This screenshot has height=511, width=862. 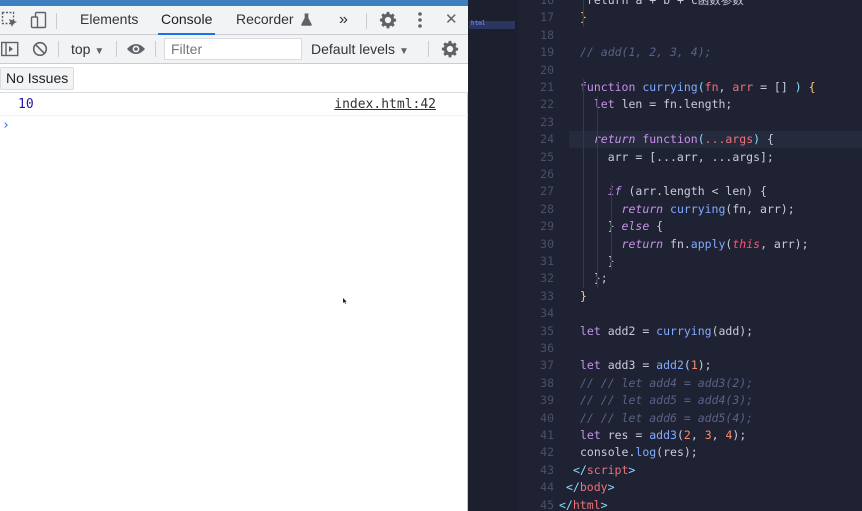 I want to click on code-line: 25 arr = [...arr, ...args];, so click(x=690, y=157).